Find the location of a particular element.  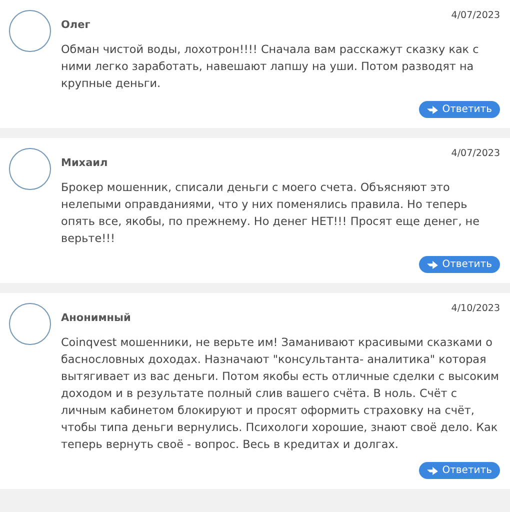

author-name: Михаил is located at coordinates (84, 163).